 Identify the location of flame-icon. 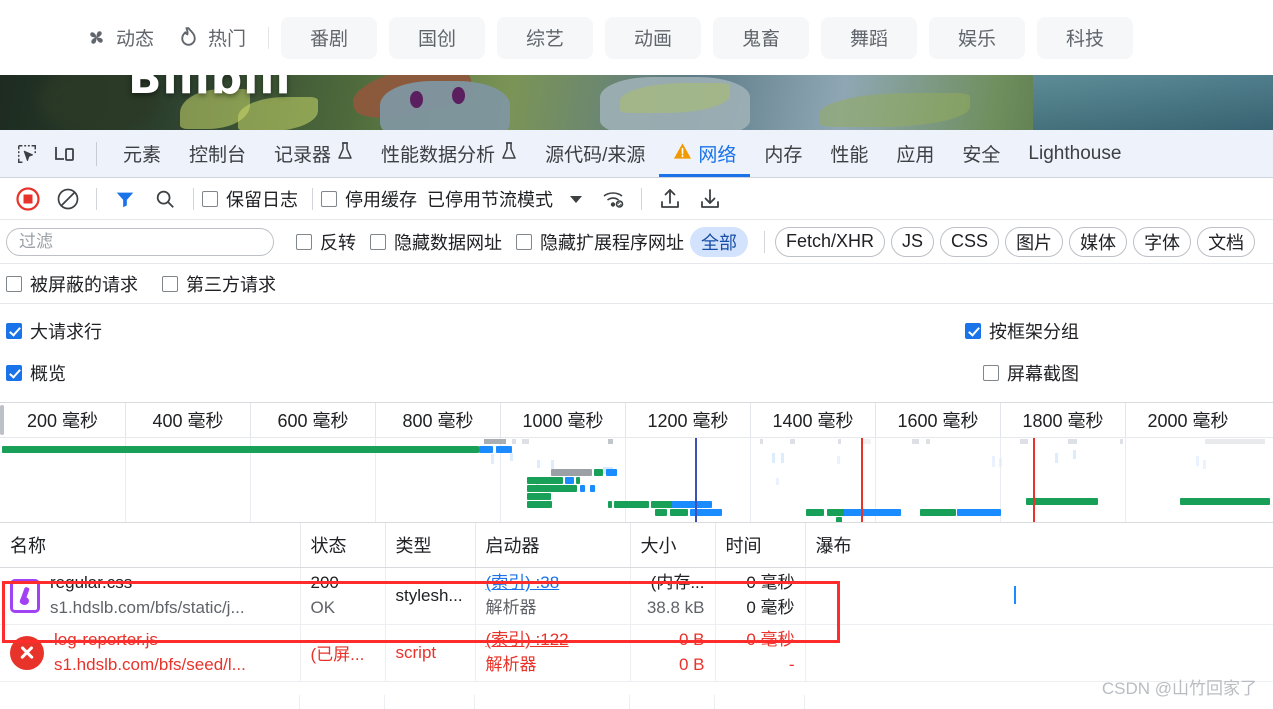
(188, 37).